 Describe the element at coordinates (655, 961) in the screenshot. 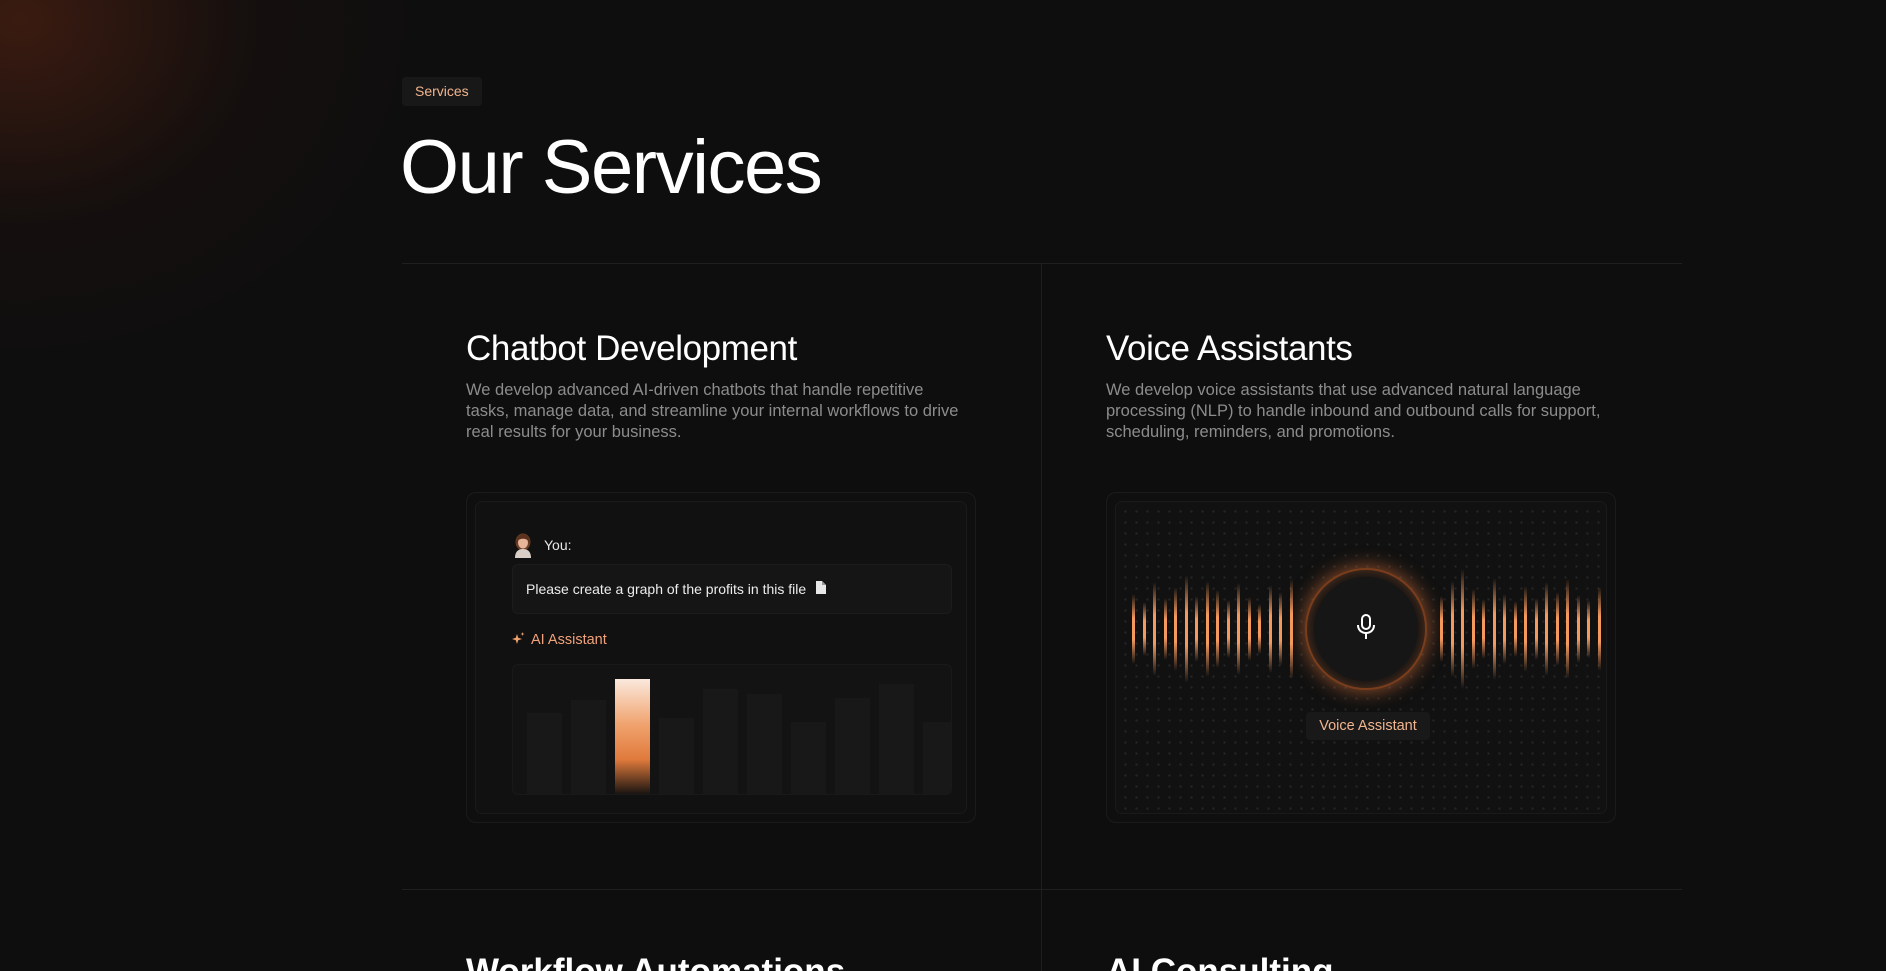

I see `card-title-workflow: Workflow Automations` at that location.